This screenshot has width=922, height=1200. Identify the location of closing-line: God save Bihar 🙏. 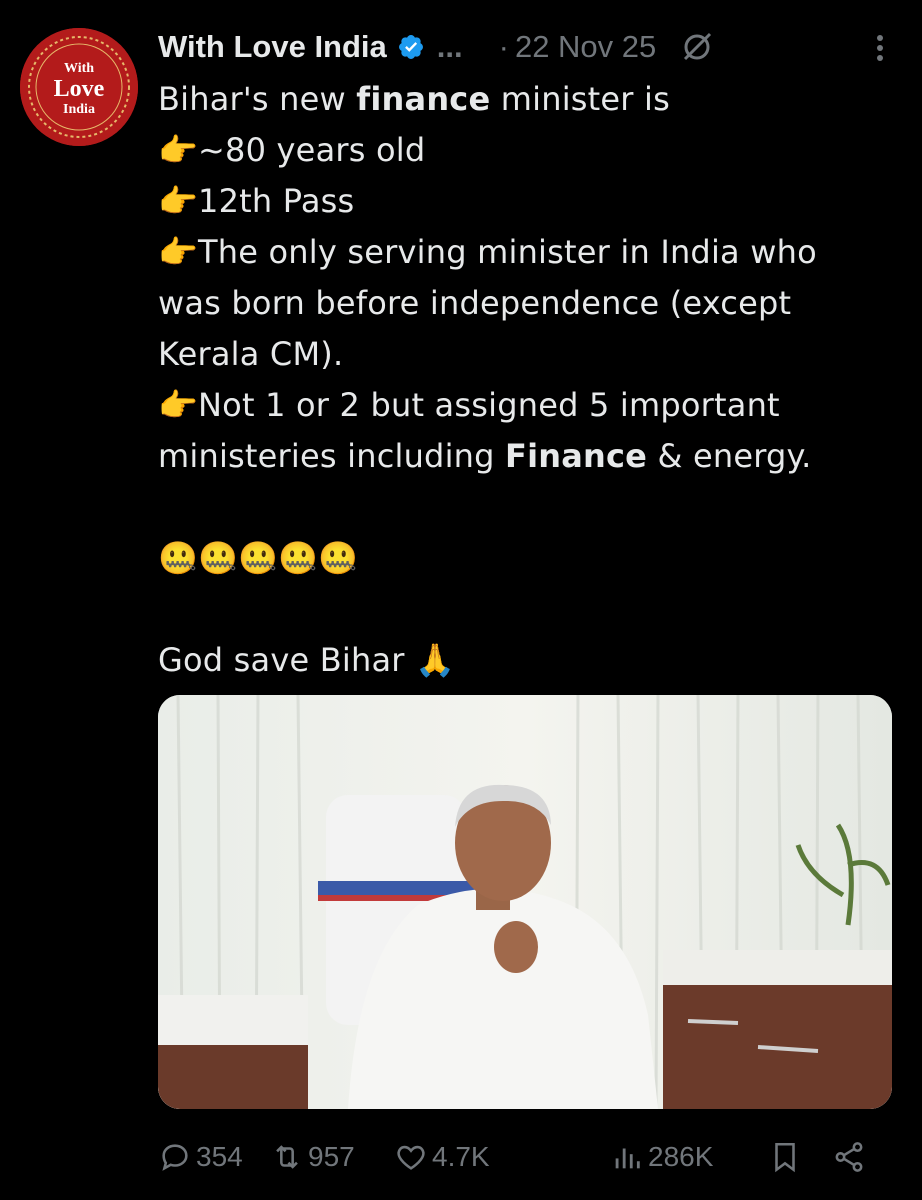
(307, 660).